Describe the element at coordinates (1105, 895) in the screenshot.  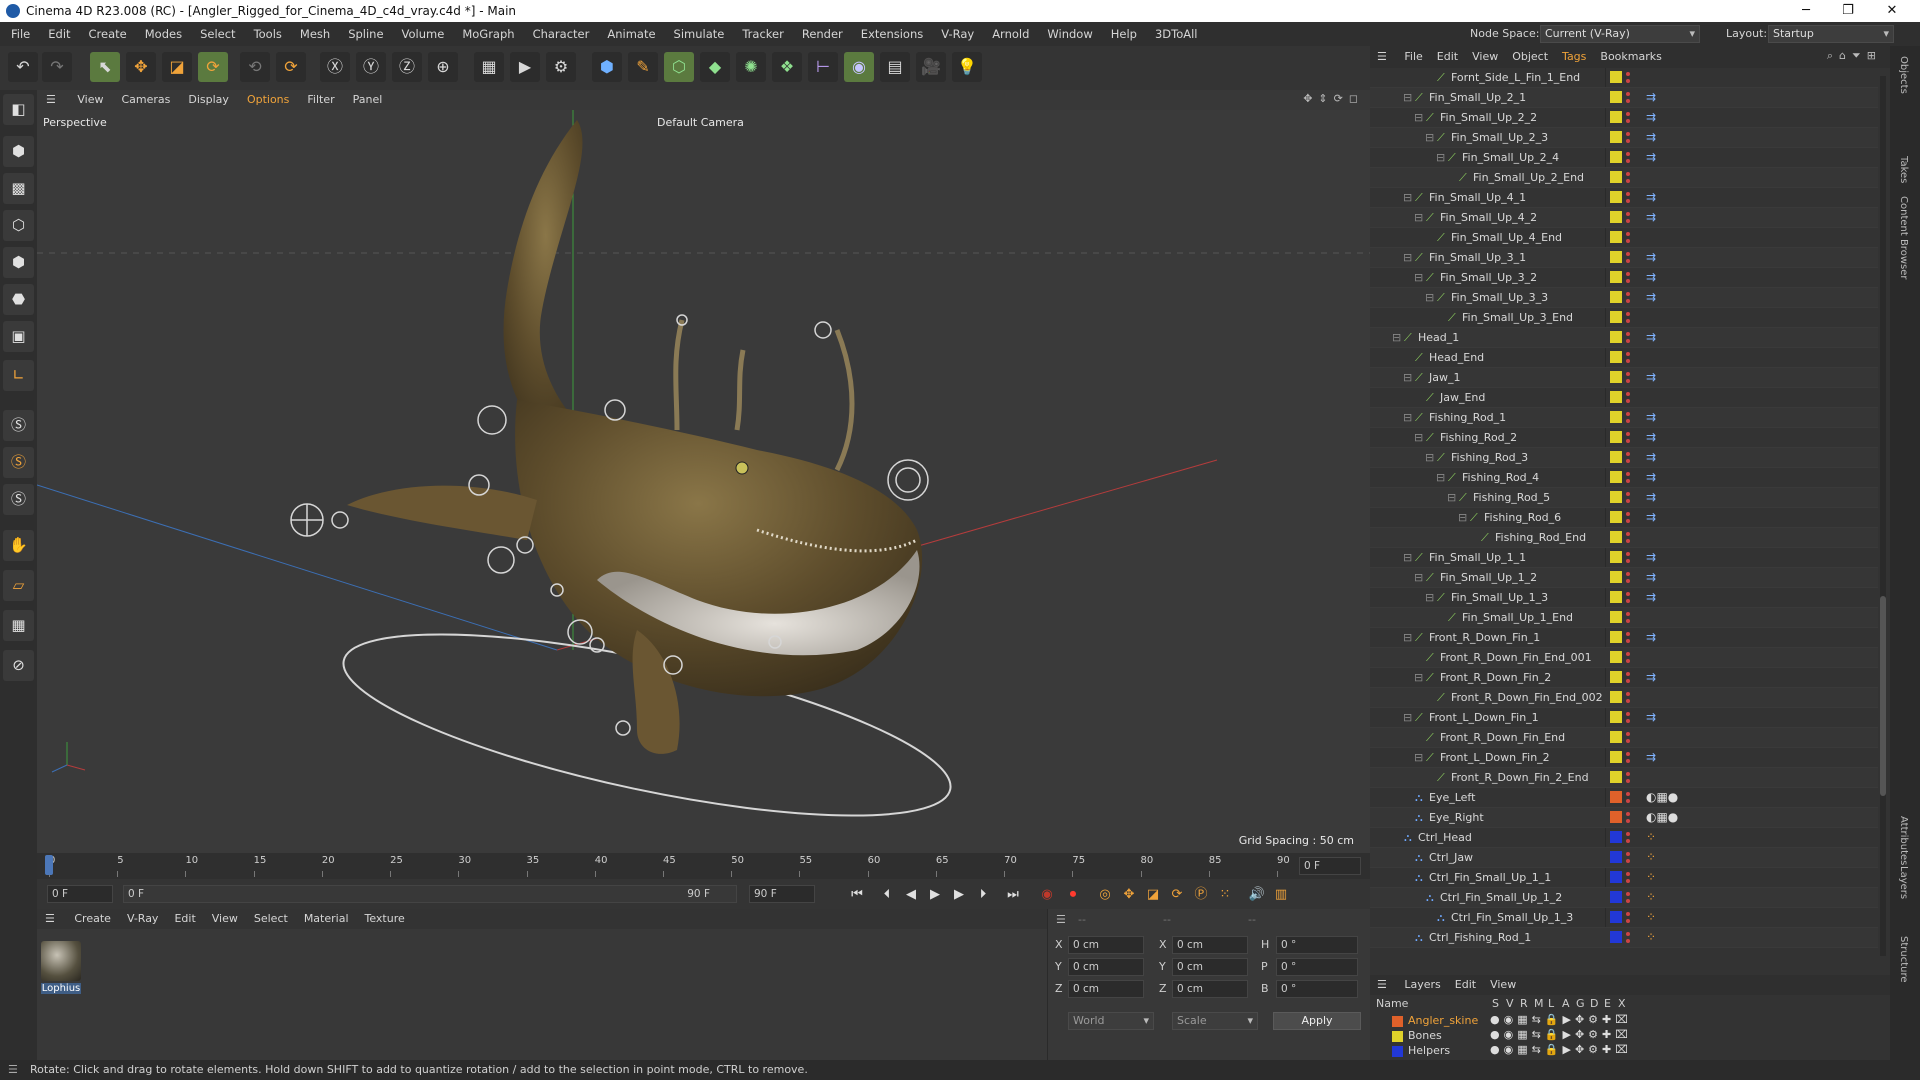
I see `keyframe-selection-icon: ◎` at that location.